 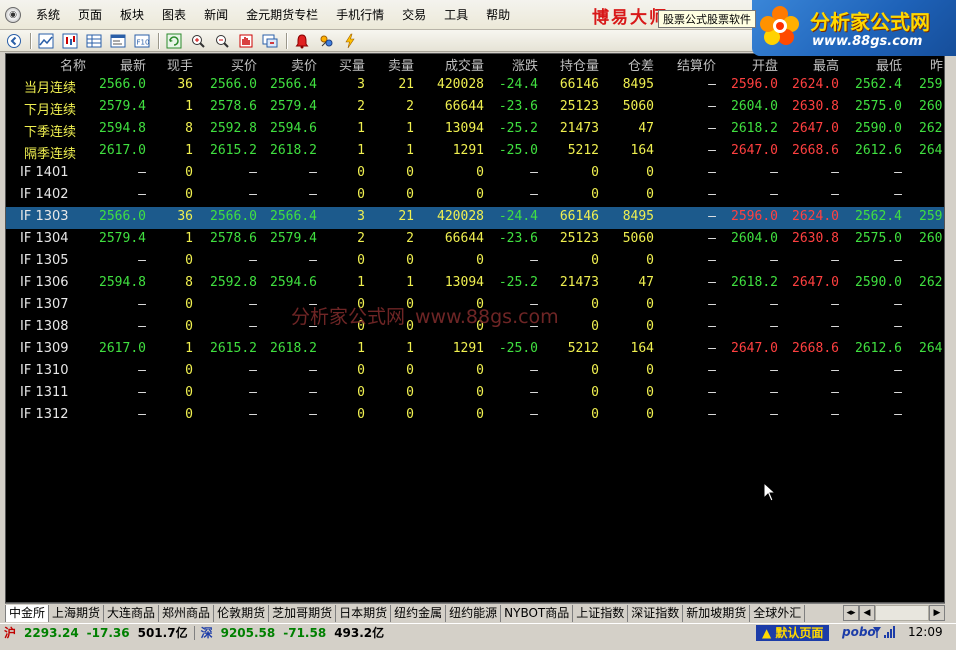 What do you see at coordinates (475, 416) in the screenshot?
I see `table-row: IF 1312 — 0 — — 0 0 0 — 0 0 — — — —` at bounding box center [475, 416].